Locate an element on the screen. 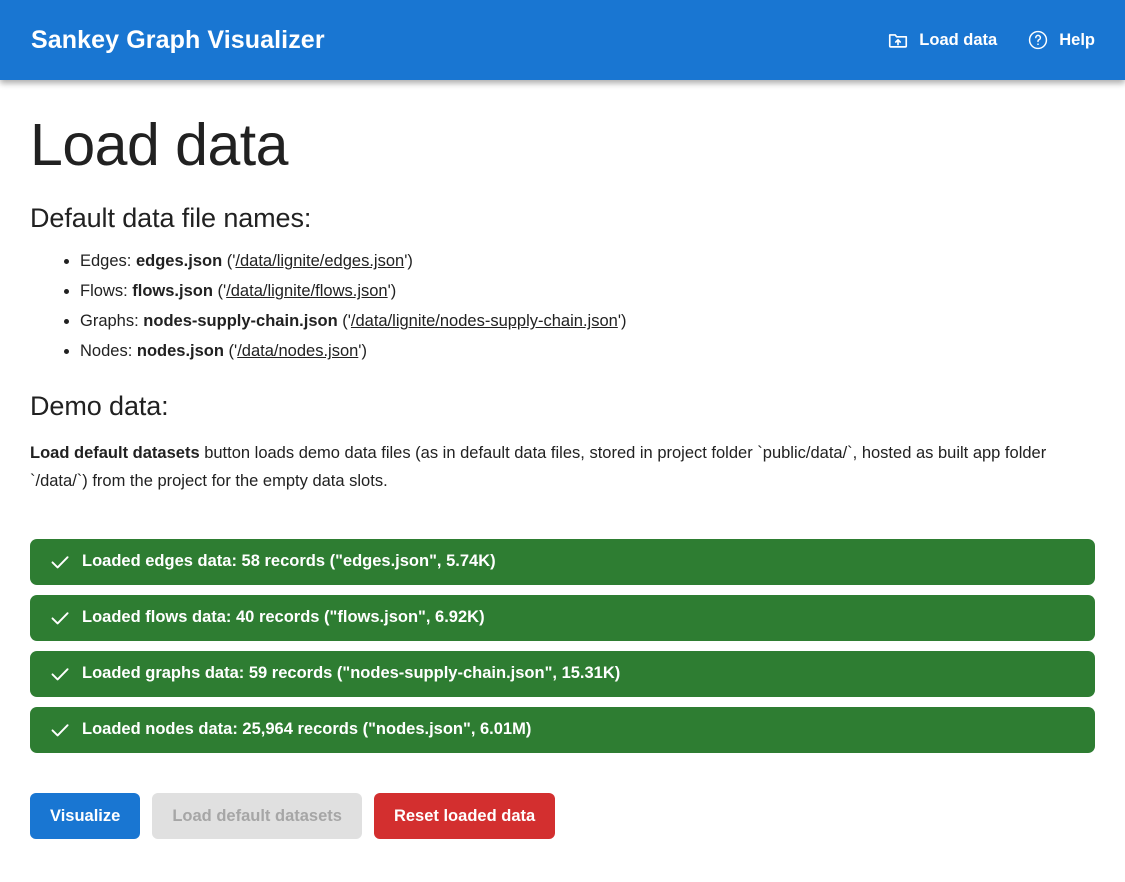 Image resolution: width=1125 pixels, height=882 pixels. list-item: Nodes: nodes.json ('/data/nodes.json') is located at coordinates (587, 351).